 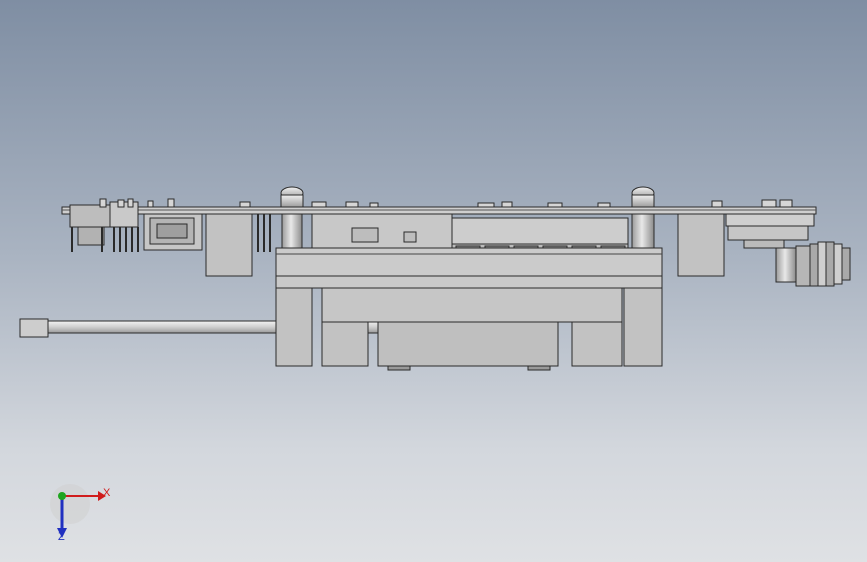 What do you see at coordinates (469, 262) in the screenshot?
I see `base-plate` at bounding box center [469, 262].